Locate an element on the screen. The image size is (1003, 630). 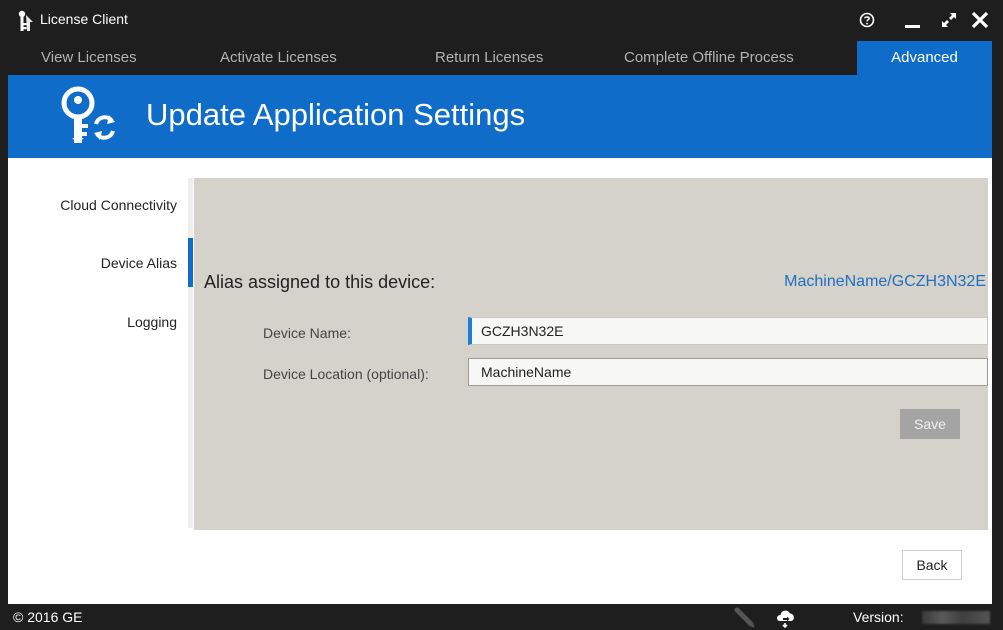
maximize-button is located at coordinates (949, 20).